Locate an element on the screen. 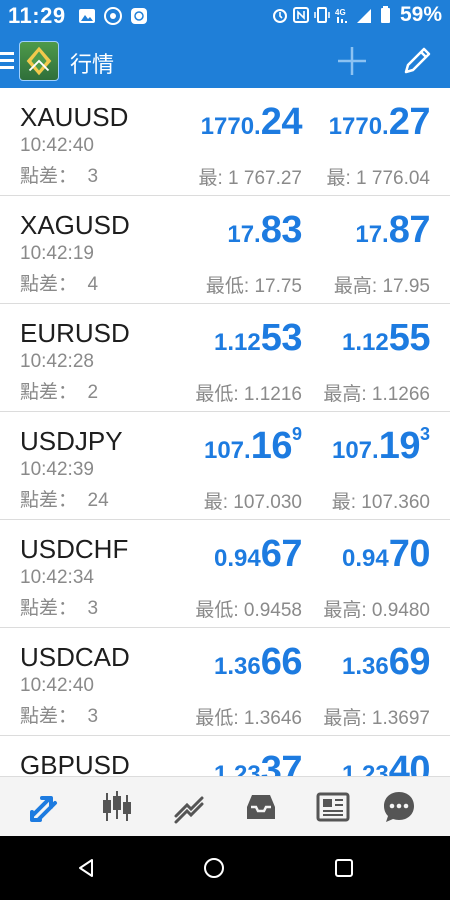 The width and height of the screenshot is (450, 900). ask-price: 1.2340 is located at coordinates (386, 762).